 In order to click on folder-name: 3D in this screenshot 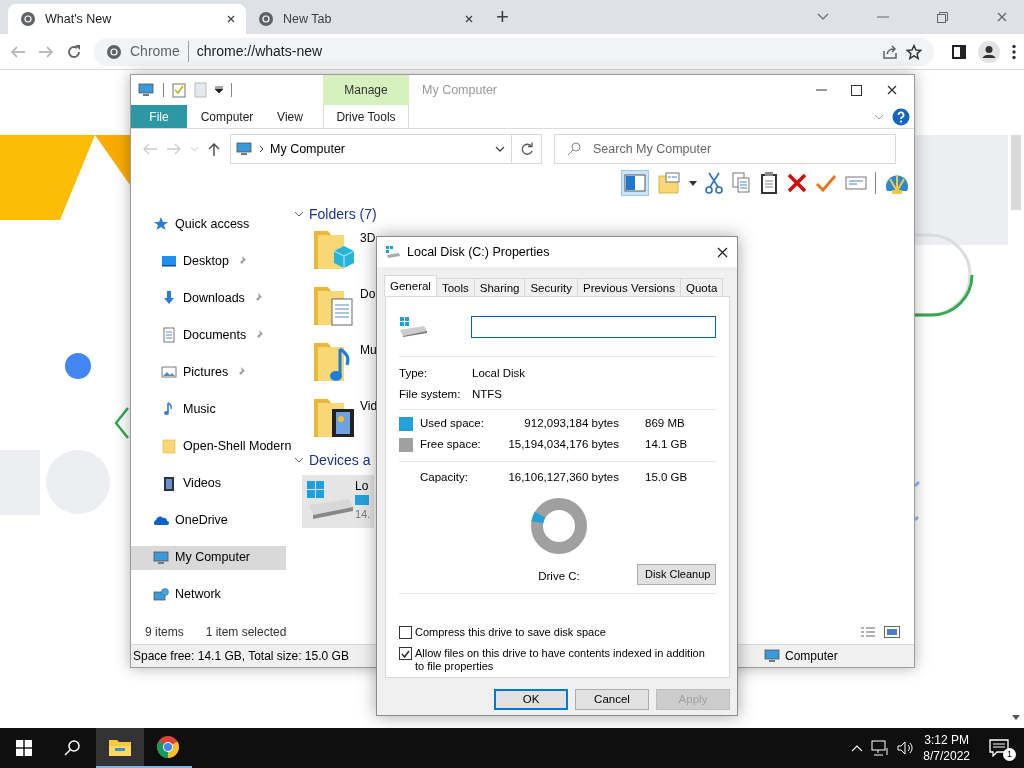, I will do `click(368, 235)`.